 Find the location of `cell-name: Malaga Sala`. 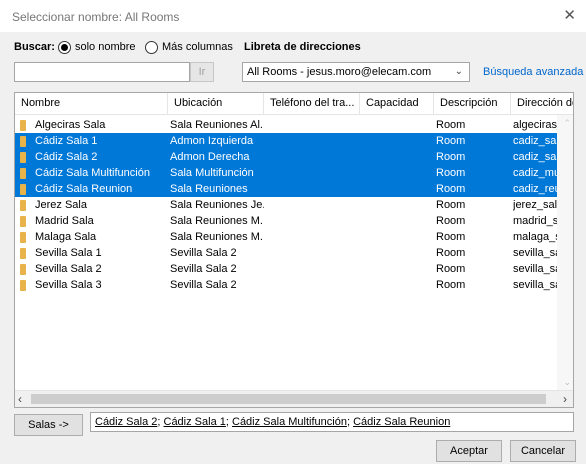

cell-name: Malaga Sala is located at coordinates (66, 237).